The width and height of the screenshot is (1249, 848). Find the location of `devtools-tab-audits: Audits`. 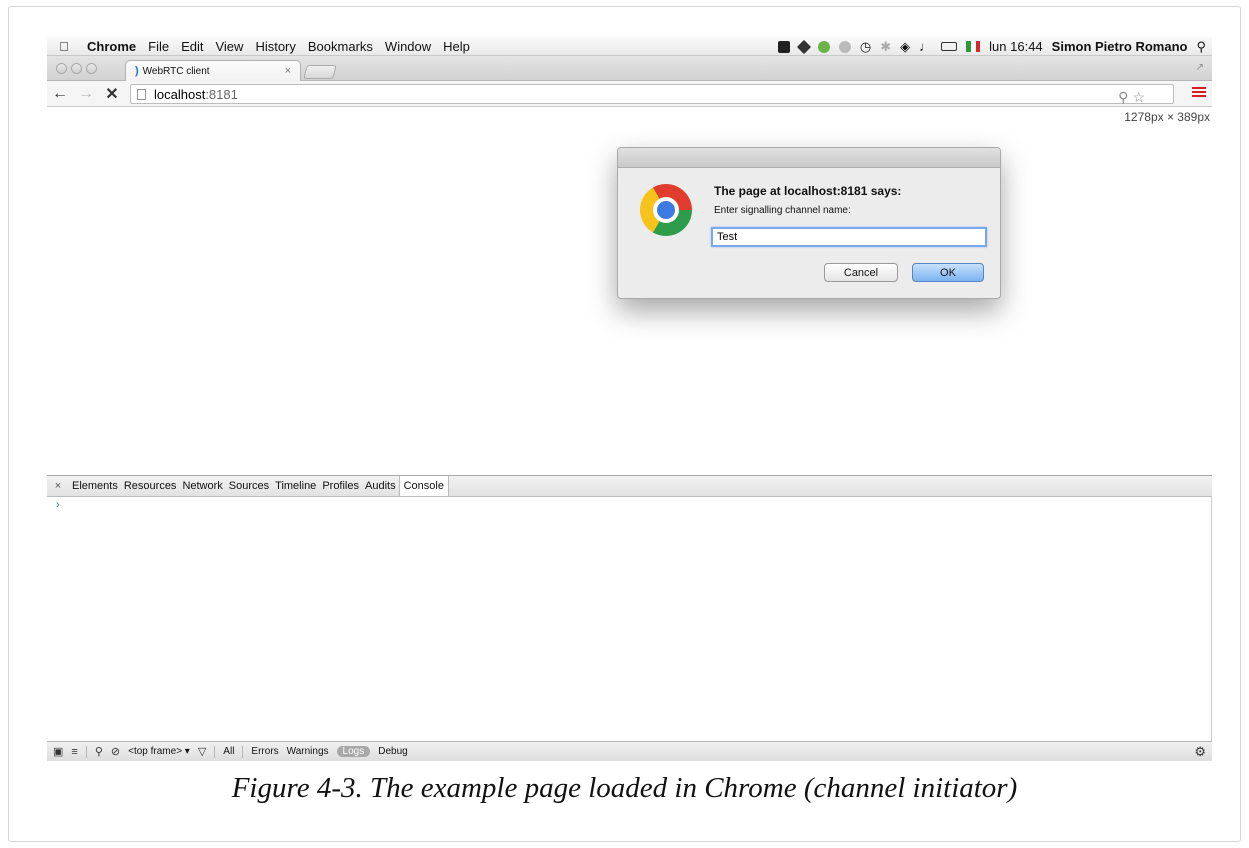

devtools-tab-audits: Audits is located at coordinates (380, 486).